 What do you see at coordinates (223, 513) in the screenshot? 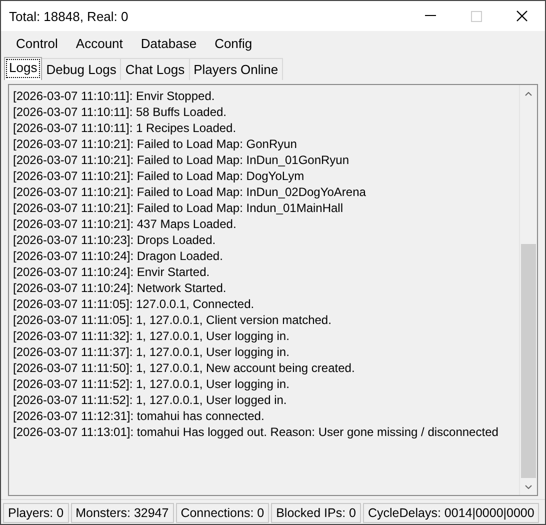
I see `status-panel: Connections: 0` at bounding box center [223, 513].